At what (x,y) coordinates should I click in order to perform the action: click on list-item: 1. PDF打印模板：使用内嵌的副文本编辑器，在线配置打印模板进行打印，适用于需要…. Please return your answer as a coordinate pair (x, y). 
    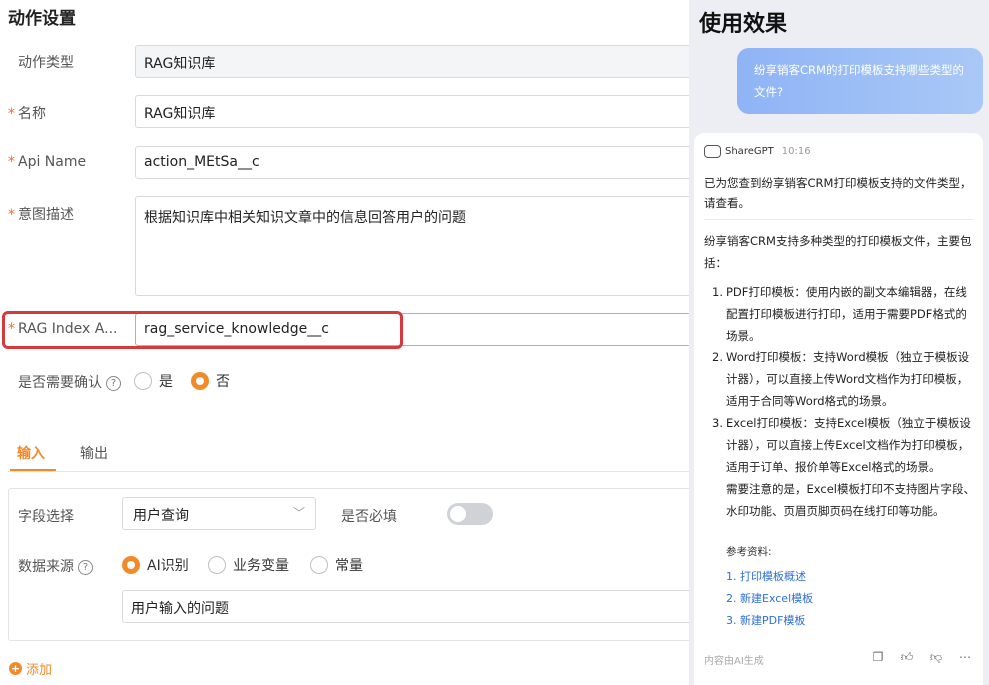
    Looking at the image, I should click on (839, 314).